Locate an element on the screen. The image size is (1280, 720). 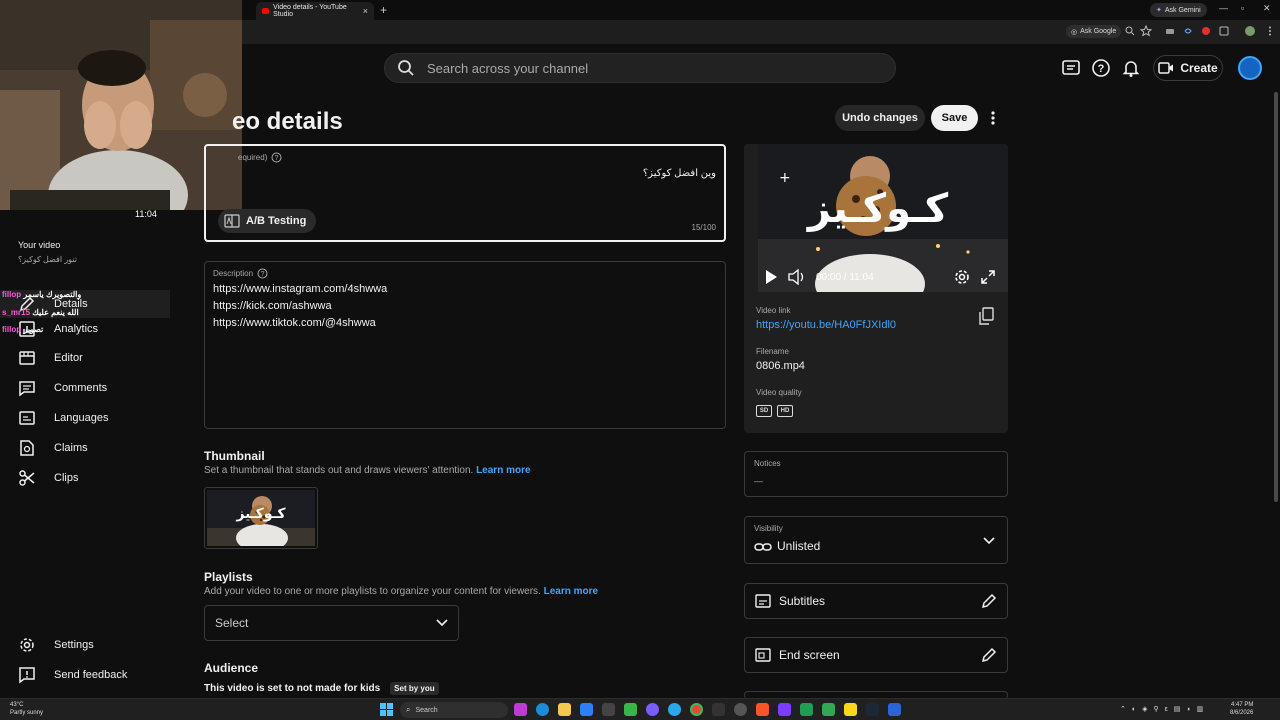
filename-value: 0806.mp4 is located at coordinates (780, 366).